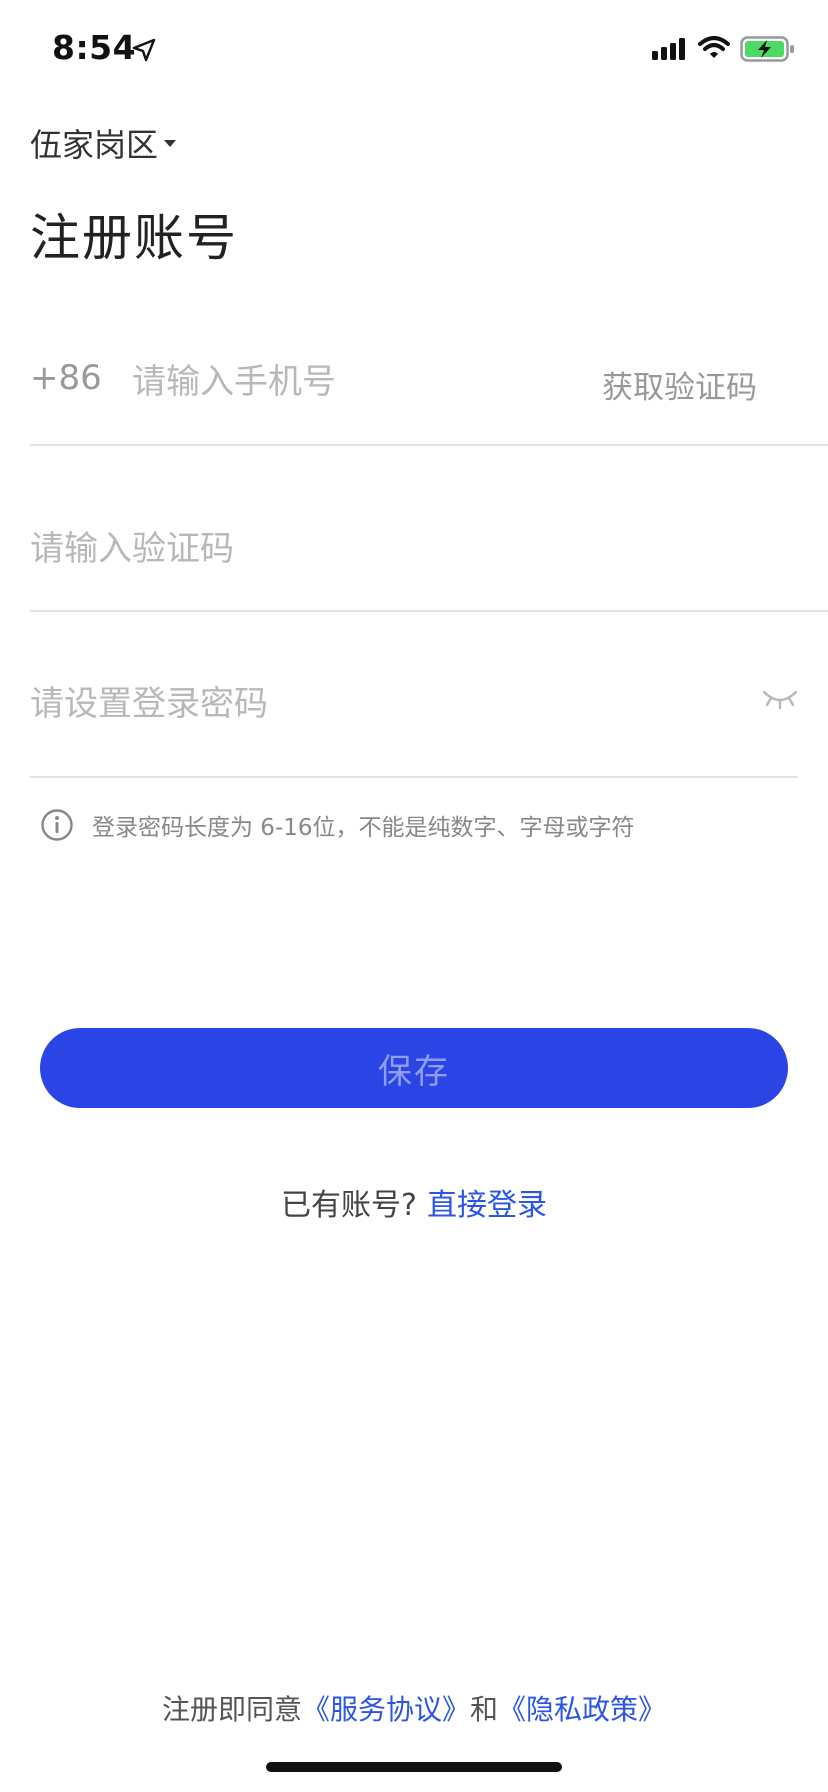 Image resolution: width=828 pixels, height=1792 pixels. I want to click on code-divider, so click(429, 611).